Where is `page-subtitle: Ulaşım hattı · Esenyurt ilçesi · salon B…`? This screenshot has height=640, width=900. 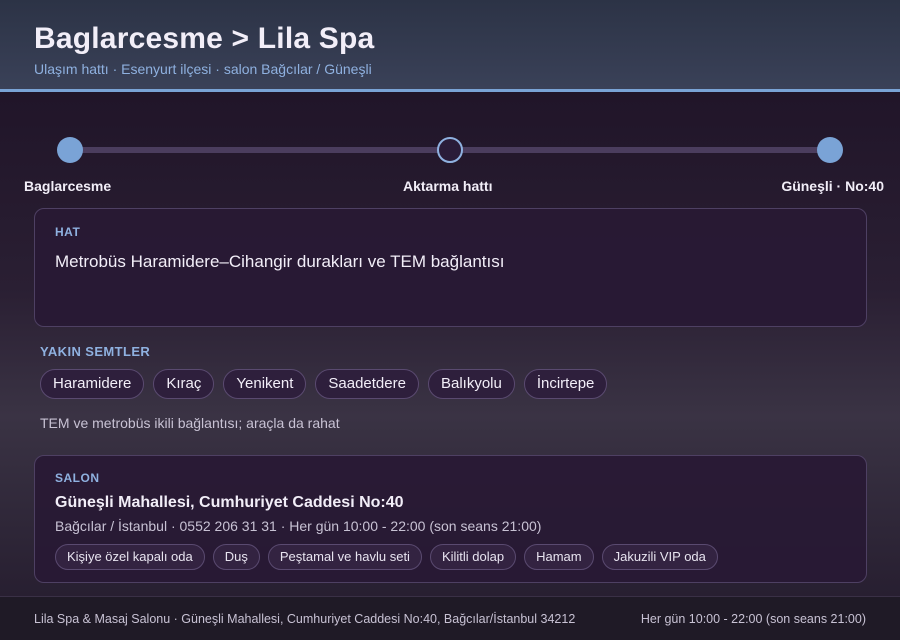
page-subtitle: Ulaşım hattı · Esenyurt ilçesi · salon B… is located at coordinates (203, 69).